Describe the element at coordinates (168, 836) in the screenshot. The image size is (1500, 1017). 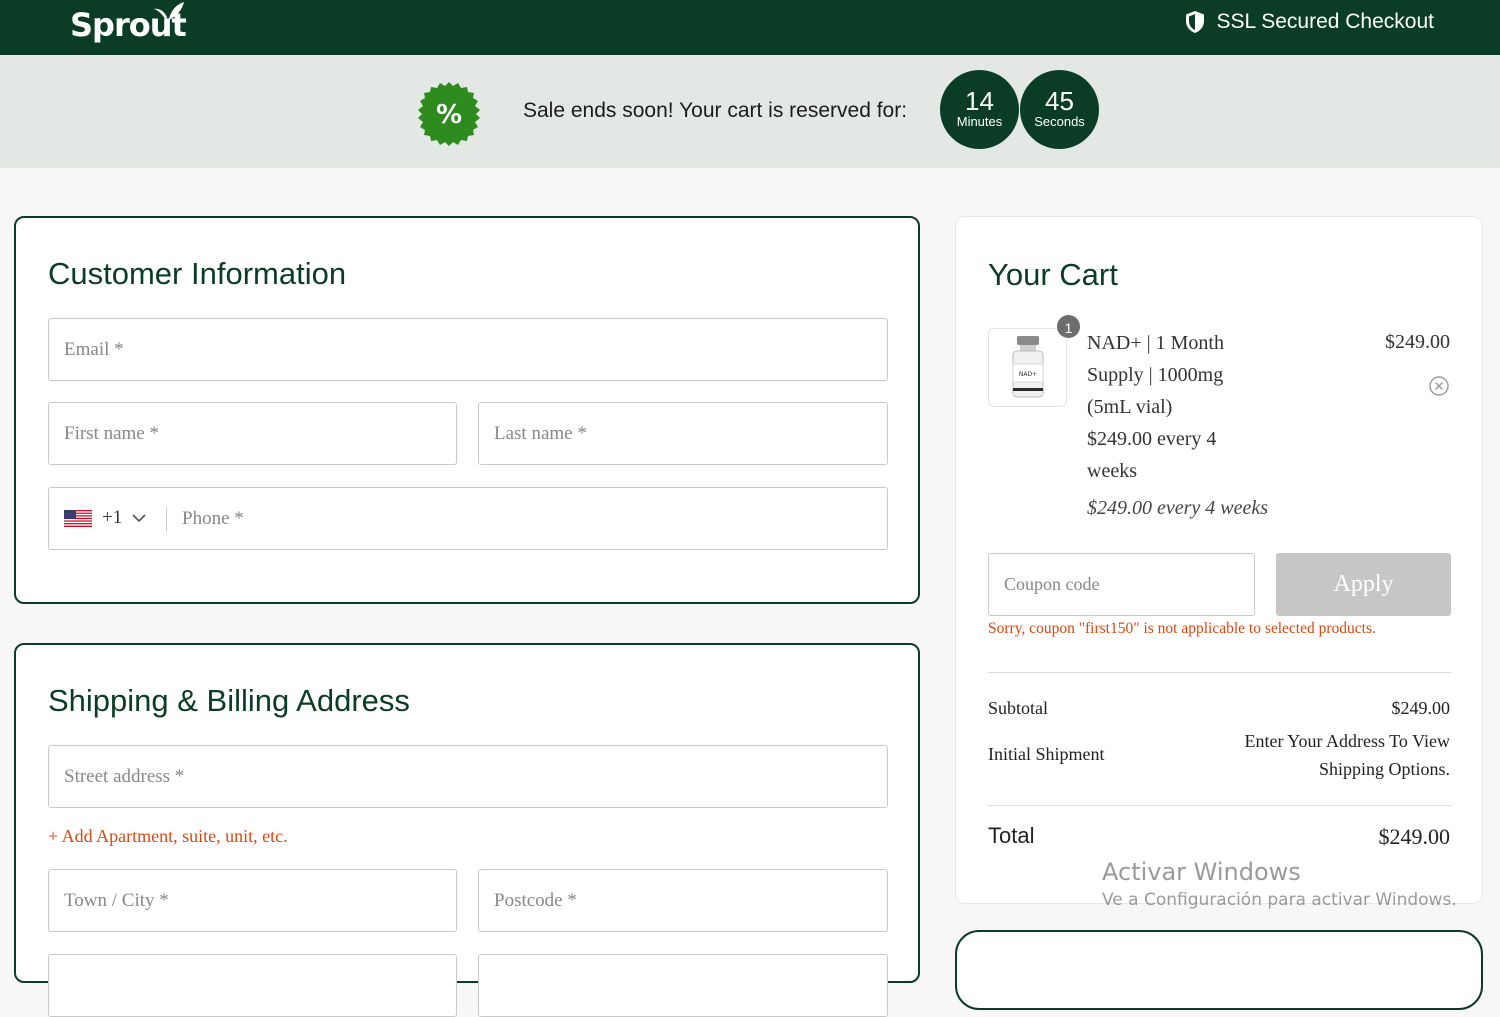
I see `add-apartment-link: + Add Apartment, suite, unit, etc.` at that location.